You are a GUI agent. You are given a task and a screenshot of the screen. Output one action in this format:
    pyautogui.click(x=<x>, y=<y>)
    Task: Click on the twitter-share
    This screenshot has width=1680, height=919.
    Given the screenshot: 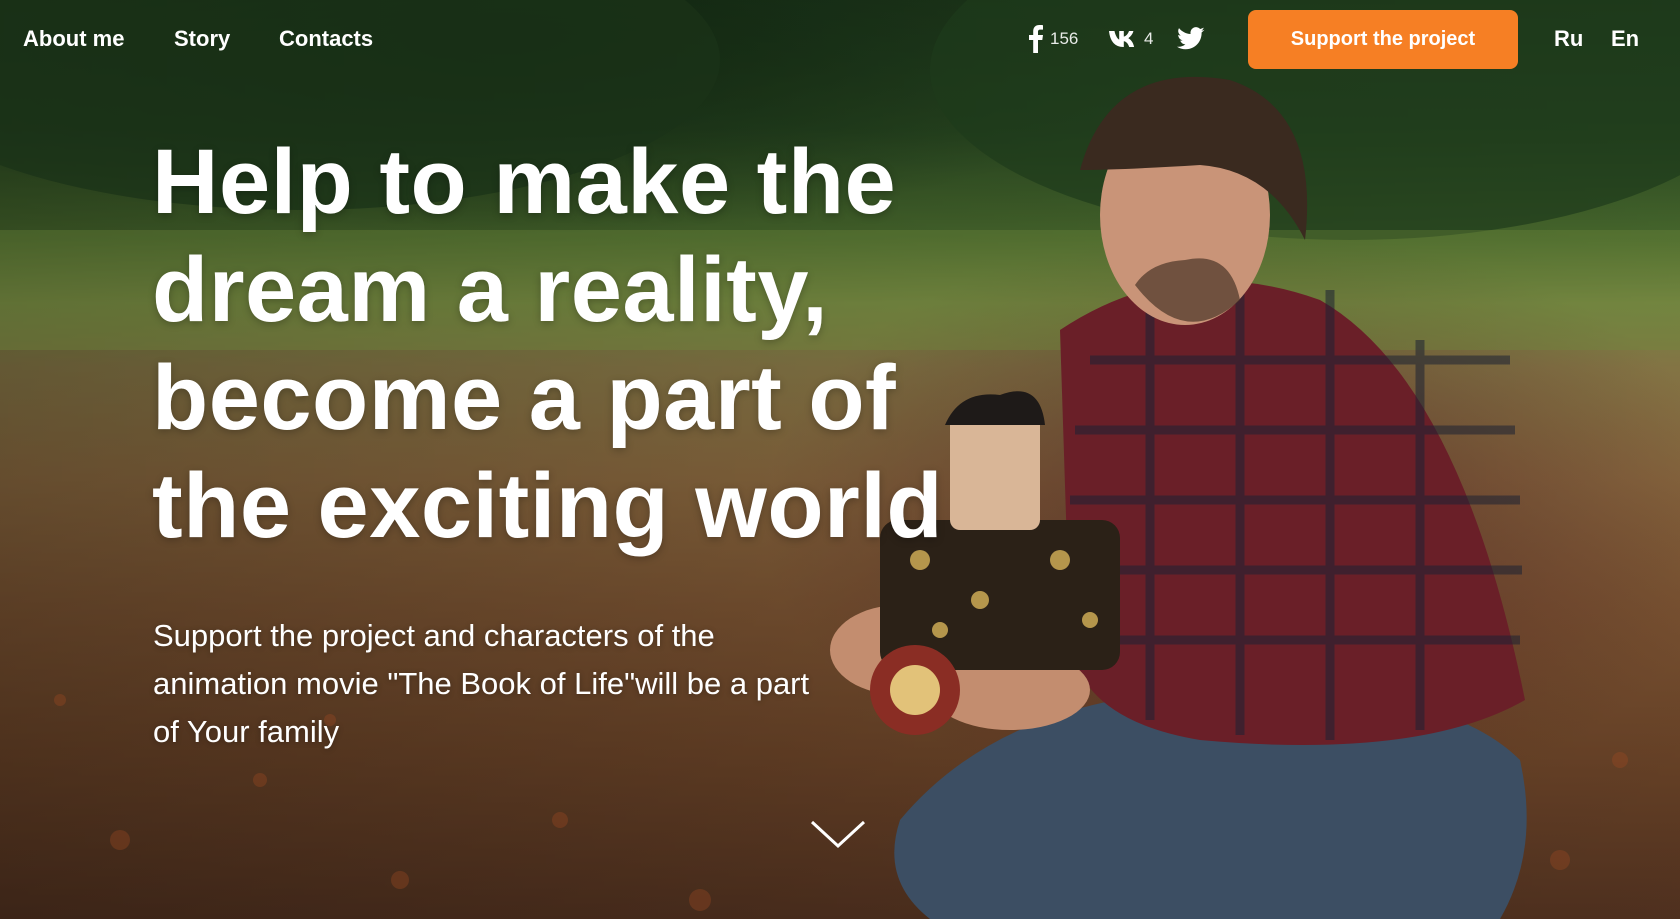 What is the action you would take?
    pyautogui.click(x=1191, y=39)
    